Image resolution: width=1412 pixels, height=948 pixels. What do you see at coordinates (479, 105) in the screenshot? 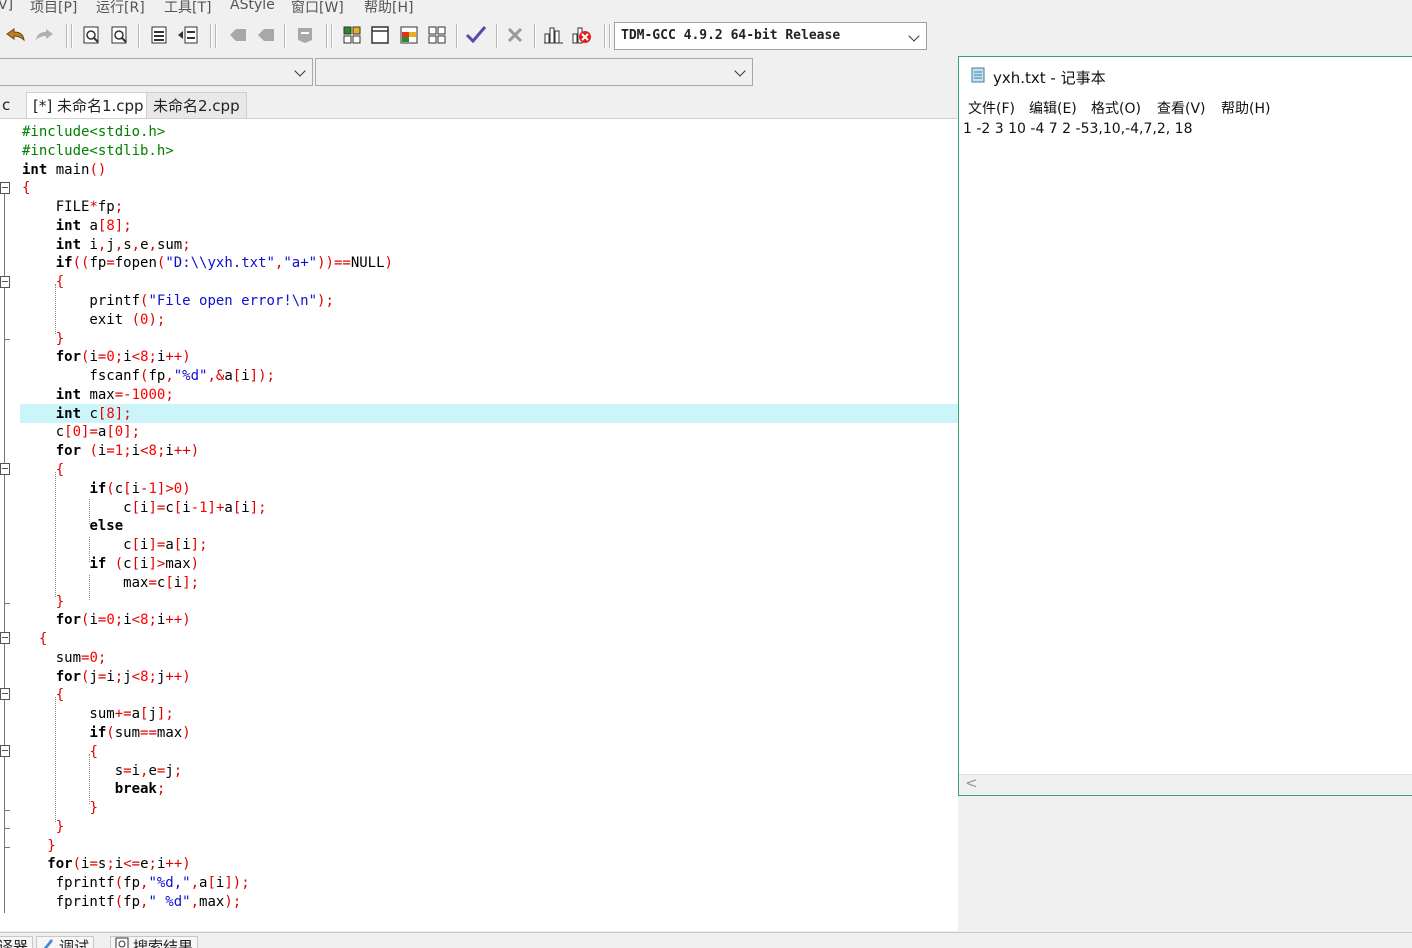
I see `file-tabs: c [*] 未命名1.cpp 未命名2.cpp` at bounding box center [479, 105].